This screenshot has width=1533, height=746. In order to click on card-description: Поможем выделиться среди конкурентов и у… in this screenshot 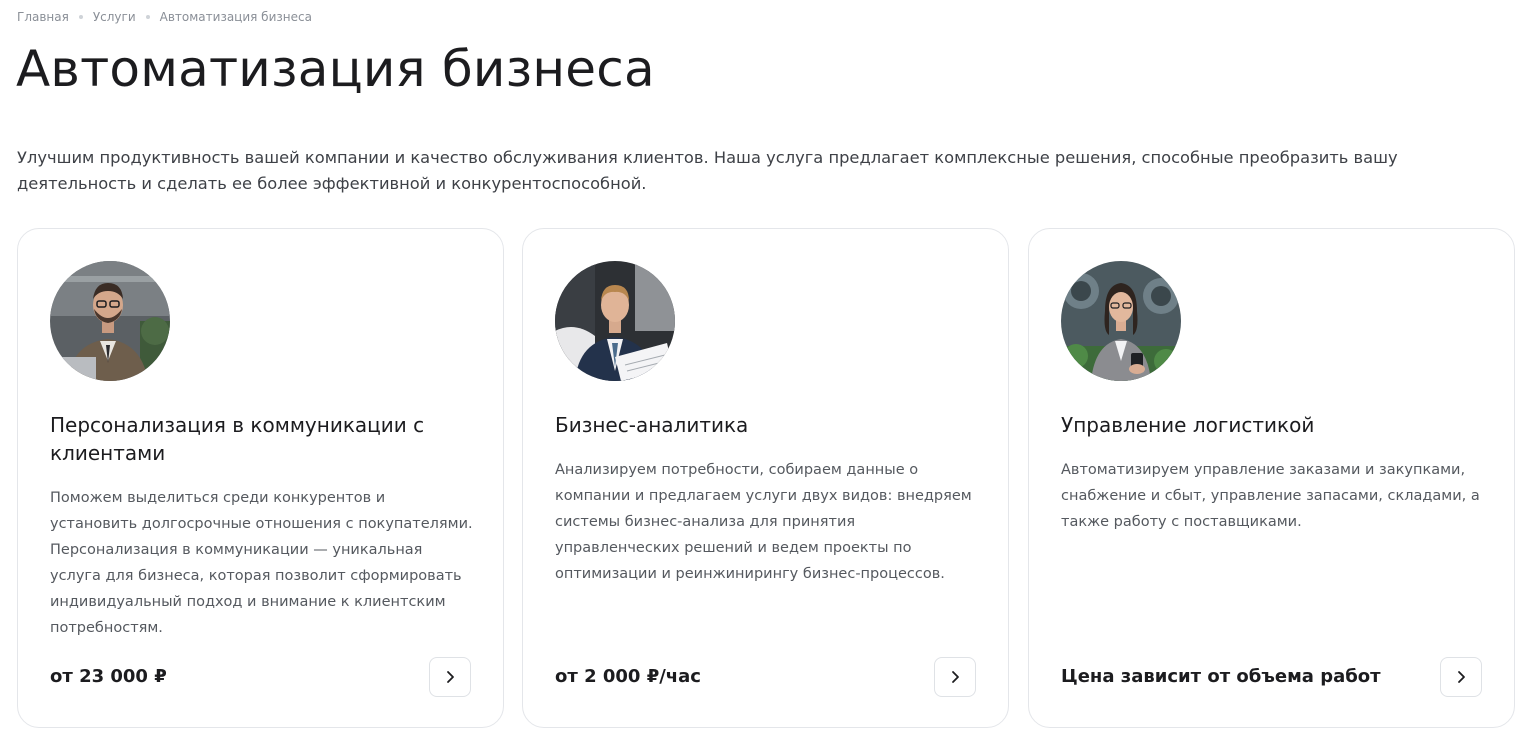, I will do `click(261, 563)`.